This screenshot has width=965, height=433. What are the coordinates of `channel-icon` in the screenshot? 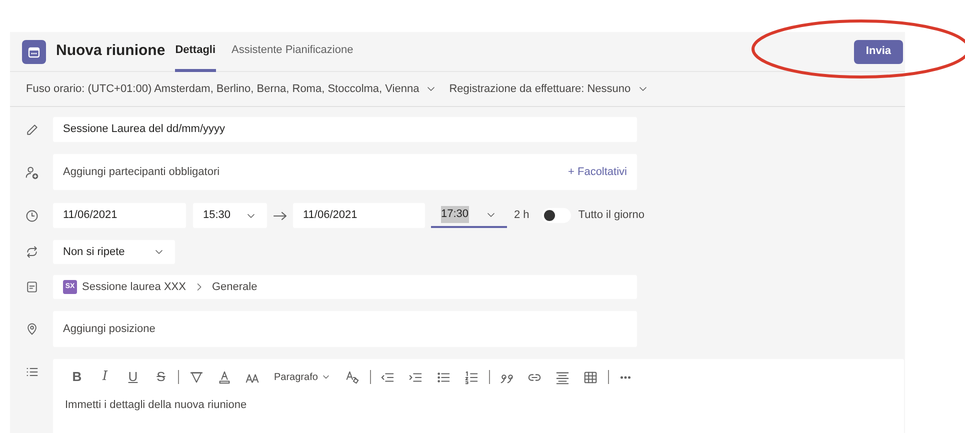 It's located at (31, 287).